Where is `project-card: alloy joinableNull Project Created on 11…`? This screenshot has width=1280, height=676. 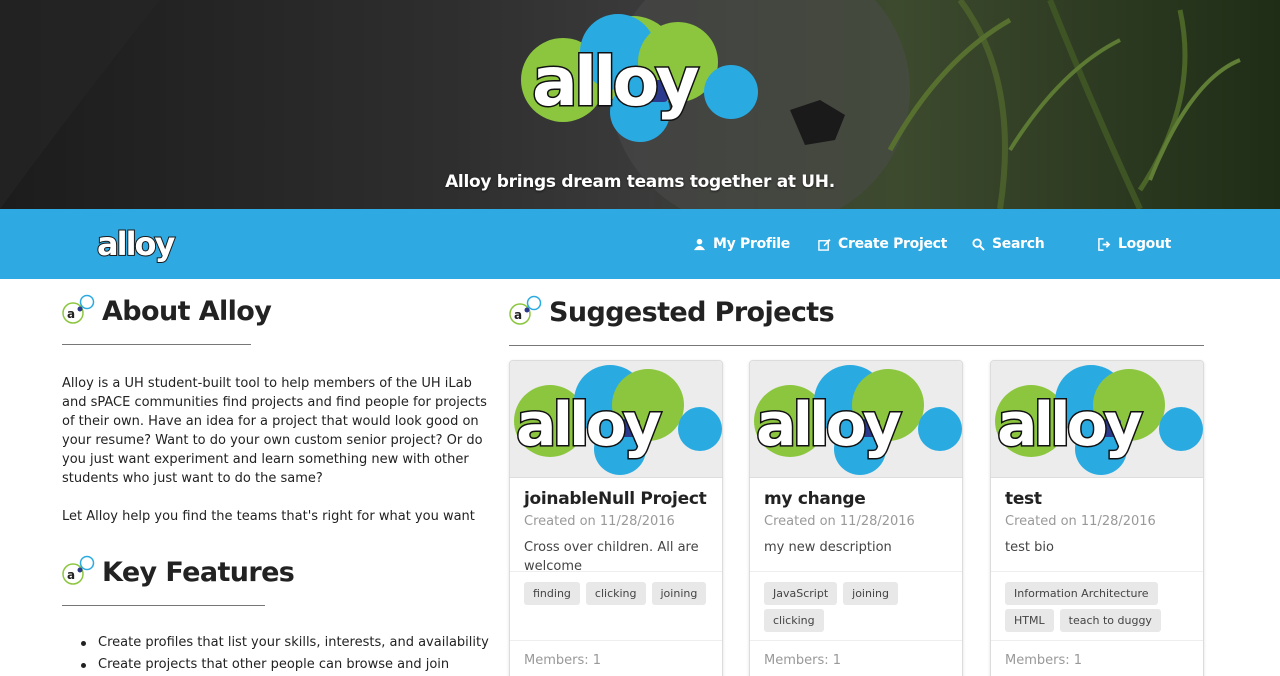 project-card: alloy joinableNull Project Created on 11… is located at coordinates (616, 518).